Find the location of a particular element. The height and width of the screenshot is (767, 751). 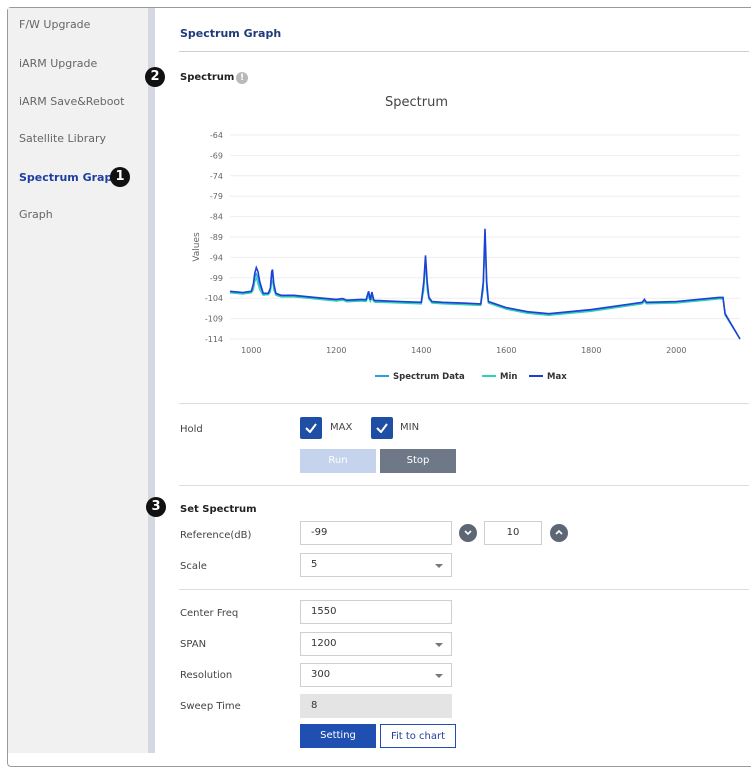

hold-label: Hold is located at coordinates (191, 429).